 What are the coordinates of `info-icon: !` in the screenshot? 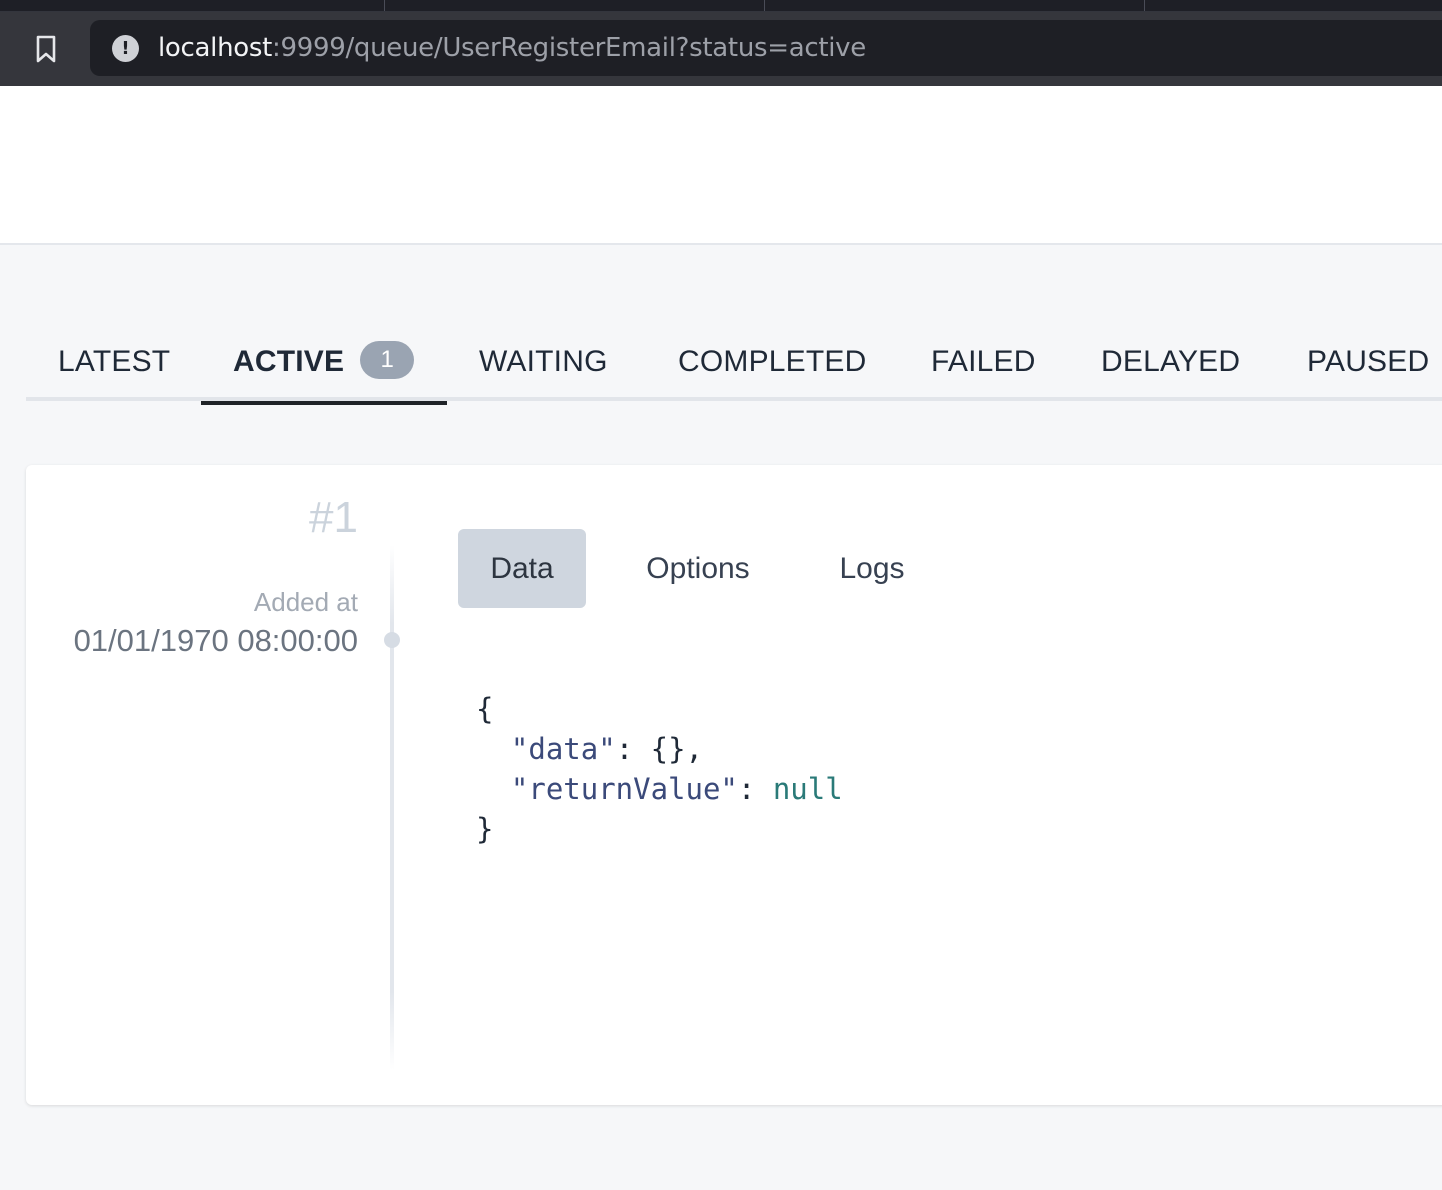 It's located at (125, 48).